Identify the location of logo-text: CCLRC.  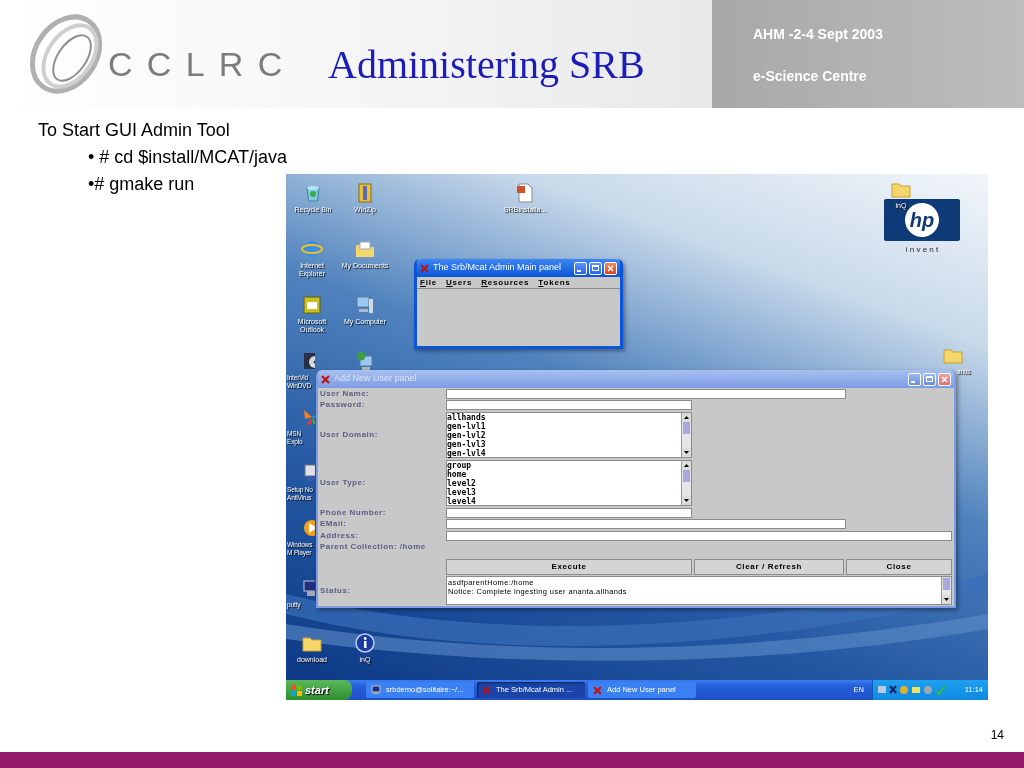
(203, 64).